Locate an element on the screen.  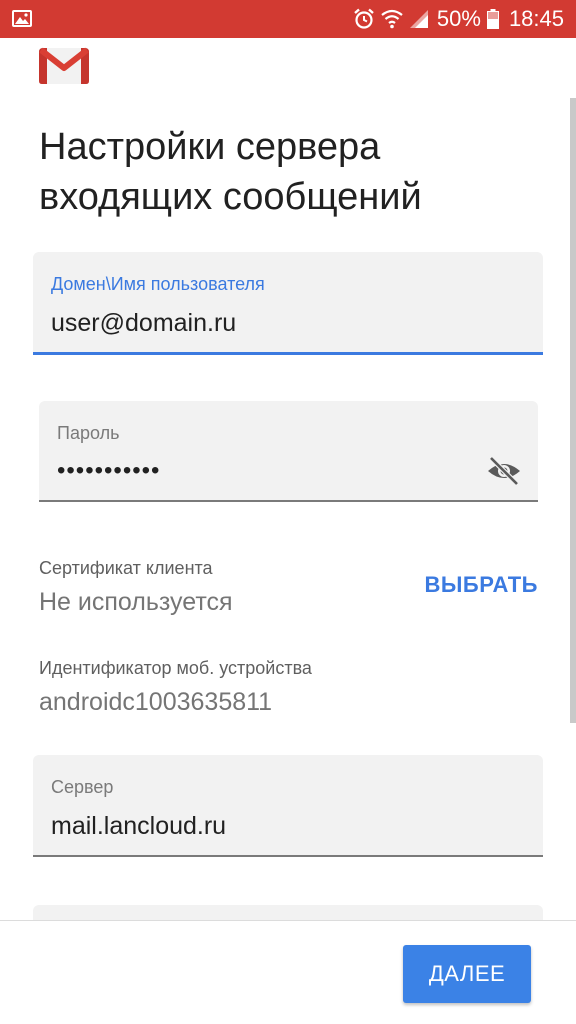
password-field: Пароль ••••••••••• is located at coordinates (288, 451).